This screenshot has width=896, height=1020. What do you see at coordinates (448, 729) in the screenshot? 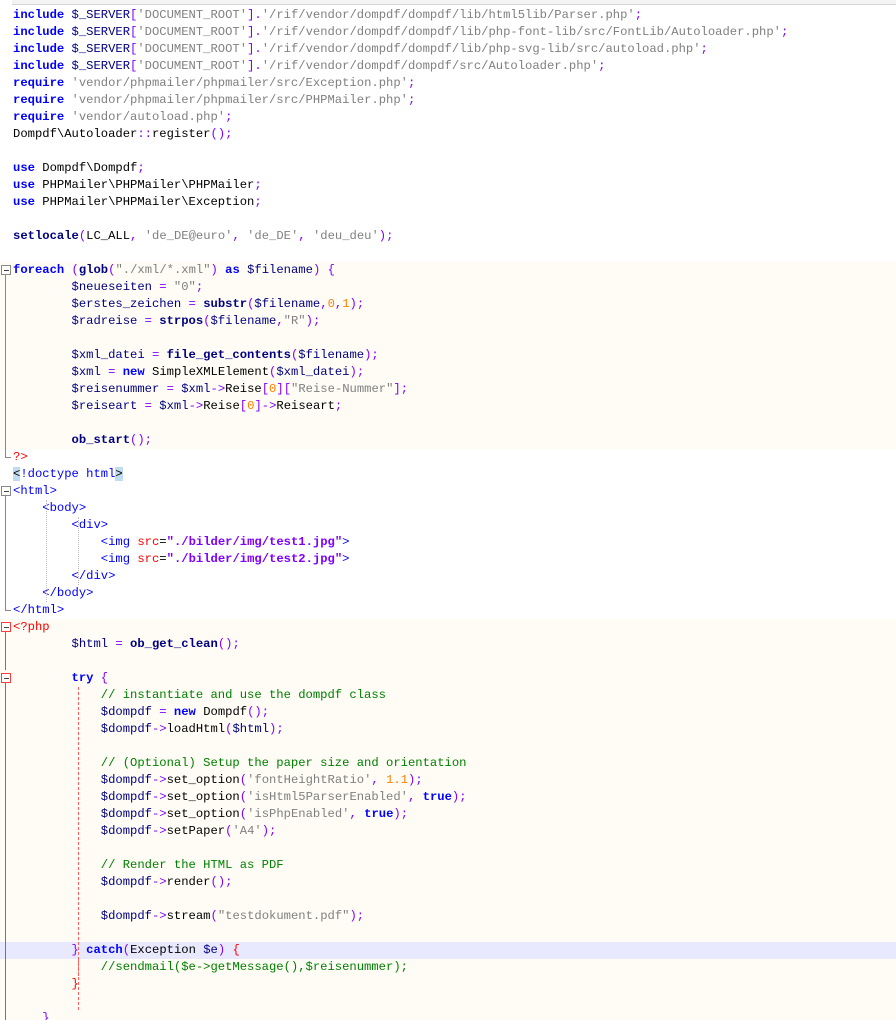
I see `code-line: $dompdf->loadHtml($html);` at bounding box center [448, 729].